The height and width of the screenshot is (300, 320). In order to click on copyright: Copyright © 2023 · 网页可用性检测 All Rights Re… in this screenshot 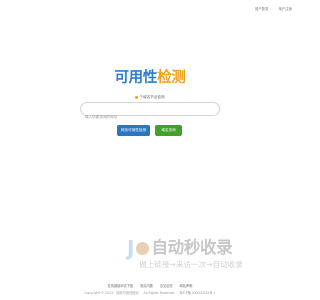, I will do `click(150, 292)`.